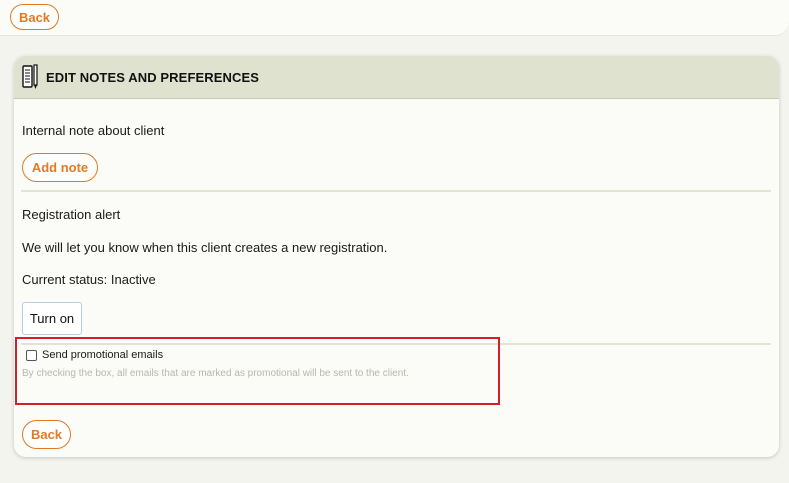 Image resolution: width=789 pixels, height=483 pixels. I want to click on internal-note-label: Internal note about client, so click(93, 130).